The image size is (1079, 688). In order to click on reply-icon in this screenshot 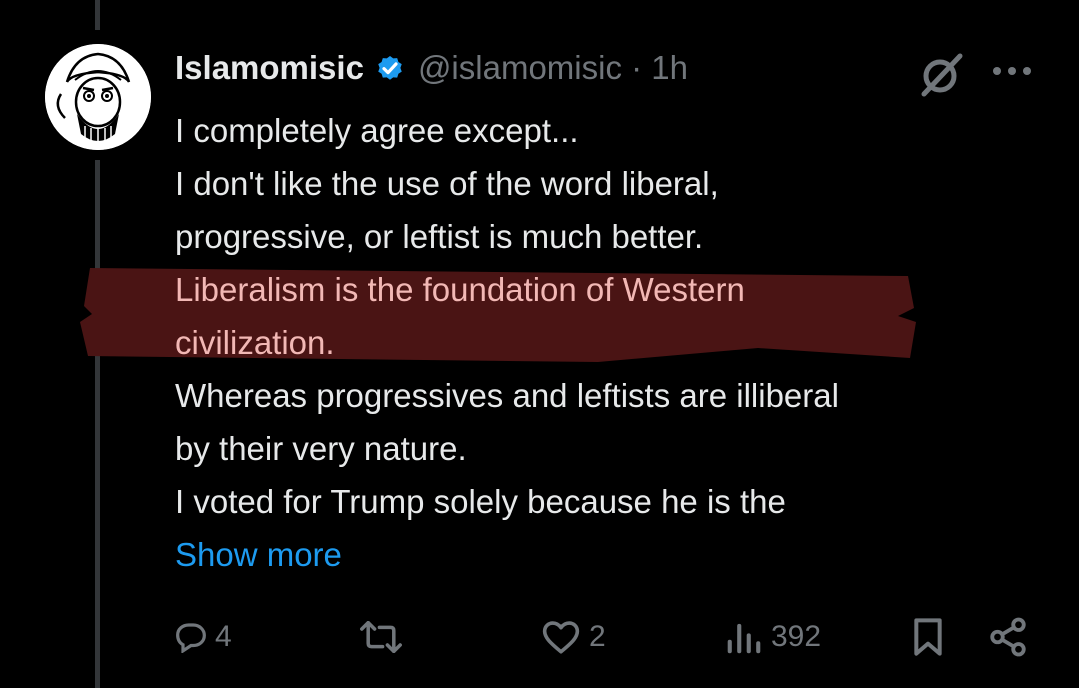, I will do `click(191, 638)`.